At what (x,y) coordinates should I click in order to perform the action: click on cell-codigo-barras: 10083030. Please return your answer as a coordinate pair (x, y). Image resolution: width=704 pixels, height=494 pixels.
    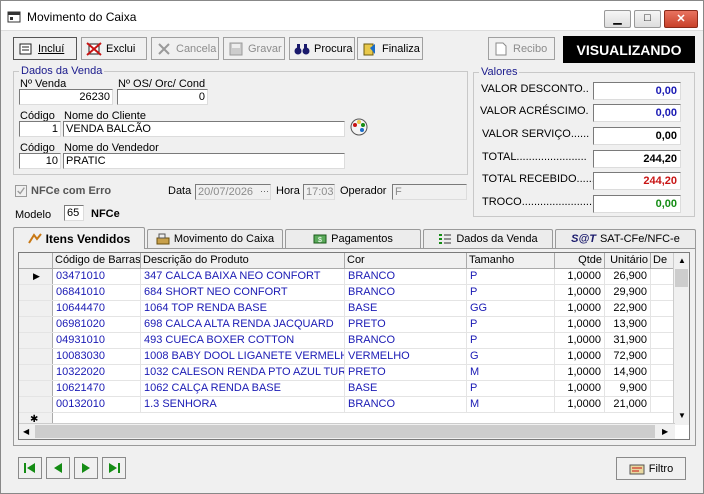
    Looking at the image, I should click on (97, 357).